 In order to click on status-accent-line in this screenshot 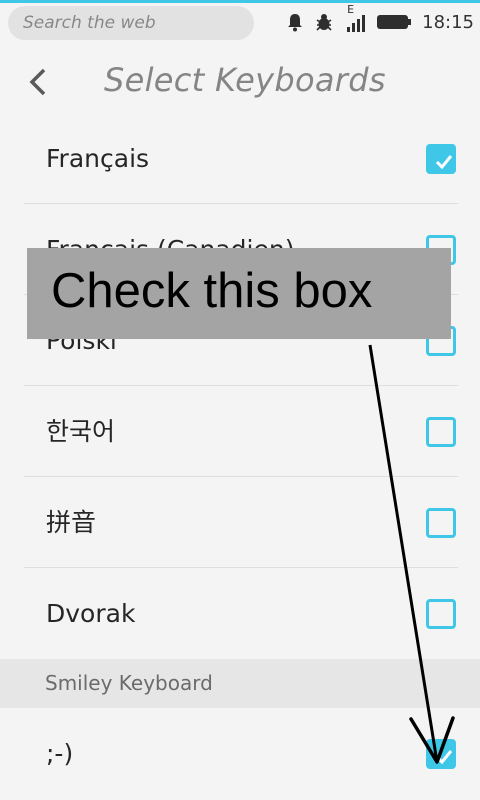, I will do `click(240, 1)`.